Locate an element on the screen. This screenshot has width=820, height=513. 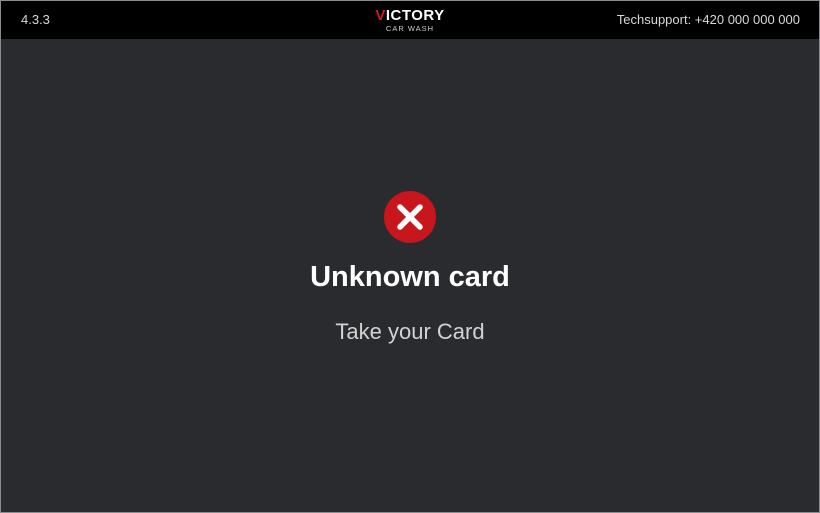
error-x-icon is located at coordinates (410, 217).